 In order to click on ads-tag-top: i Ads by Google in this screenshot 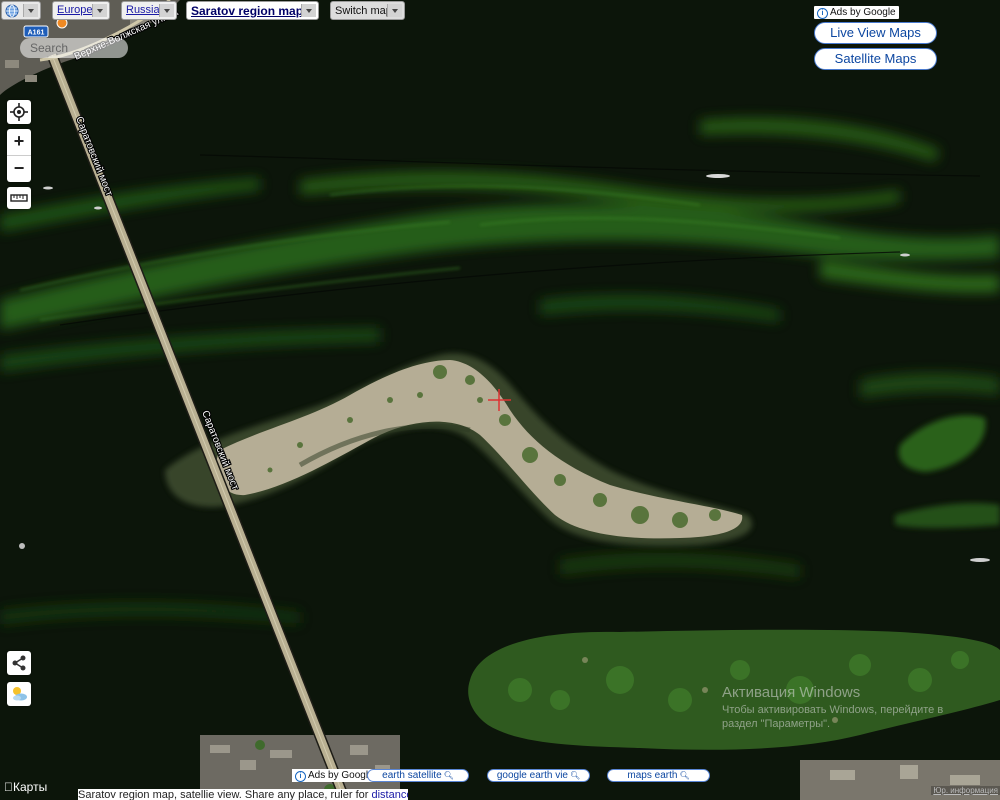, I will do `click(856, 12)`.